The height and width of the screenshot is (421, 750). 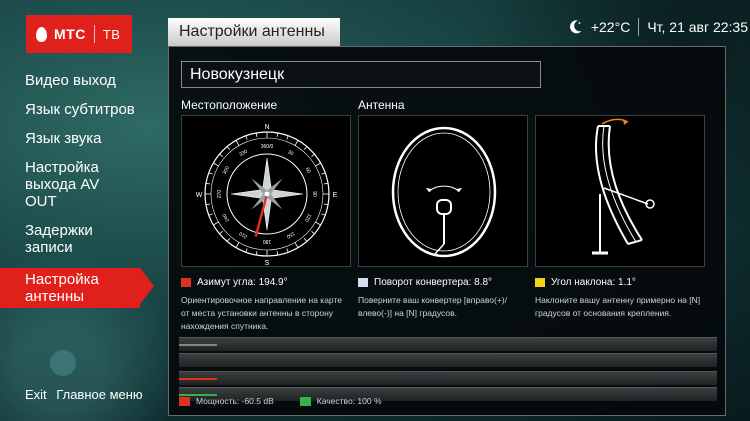 I want to click on quality-label: Качество: 100 %, so click(x=349, y=401).